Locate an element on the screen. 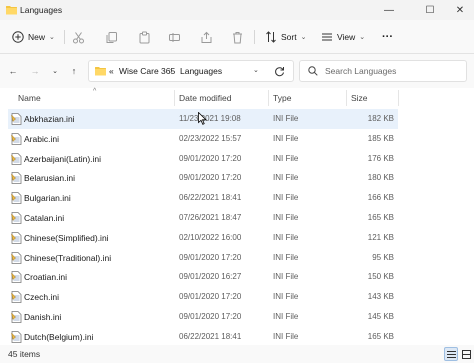 Image resolution: width=474 pixels, height=363 pixels. file-size: 165 KB is located at coordinates (380, 336).